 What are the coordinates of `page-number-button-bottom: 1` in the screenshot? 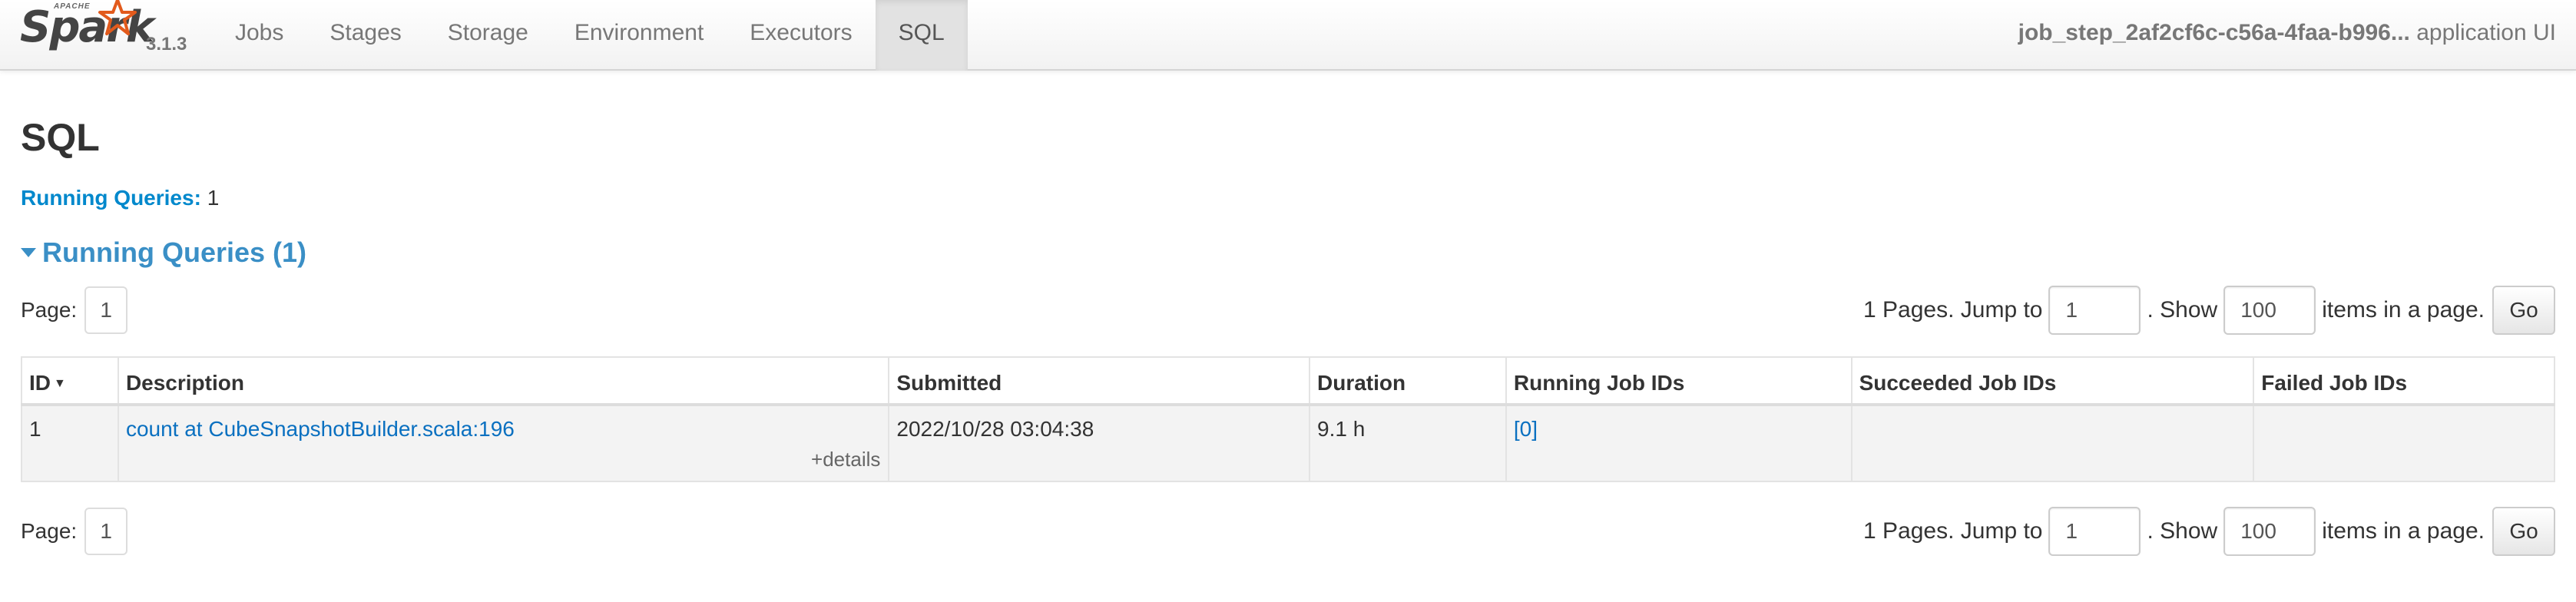 It's located at (106, 532).